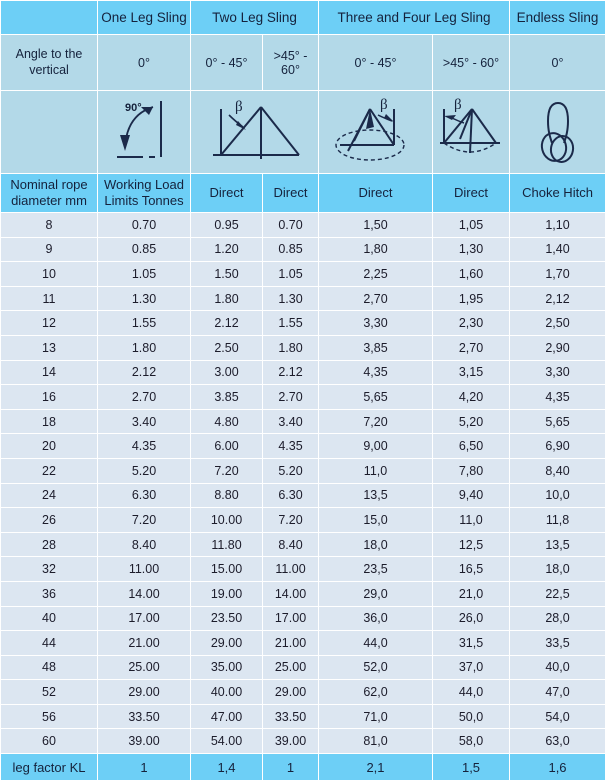  I want to click on cell-choke-hitch: 1,70, so click(557, 274).